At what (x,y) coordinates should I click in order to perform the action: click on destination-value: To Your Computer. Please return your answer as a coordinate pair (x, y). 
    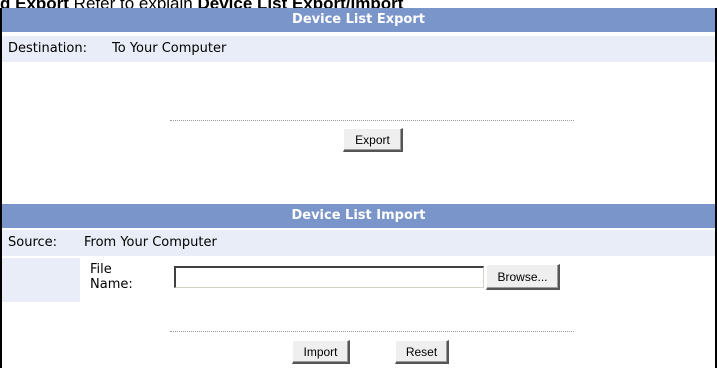
    Looking at the image, I should click on (169, 48).